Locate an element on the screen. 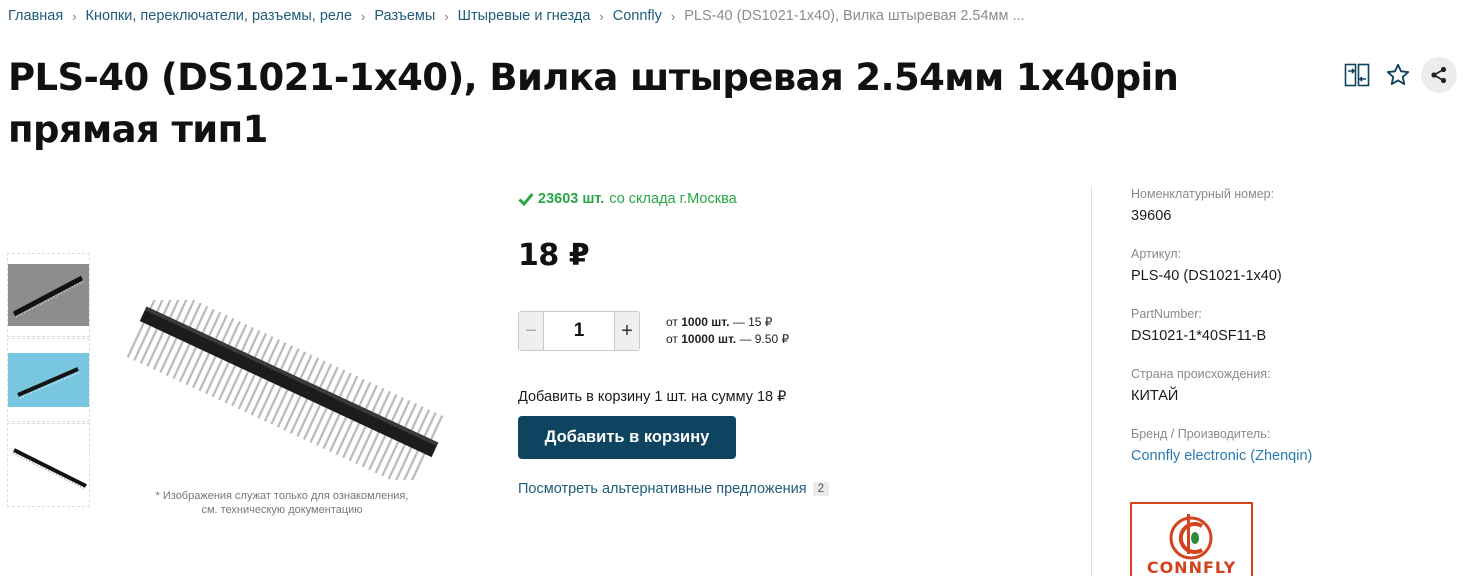  title-actions is located at coordinates (1395, 75).